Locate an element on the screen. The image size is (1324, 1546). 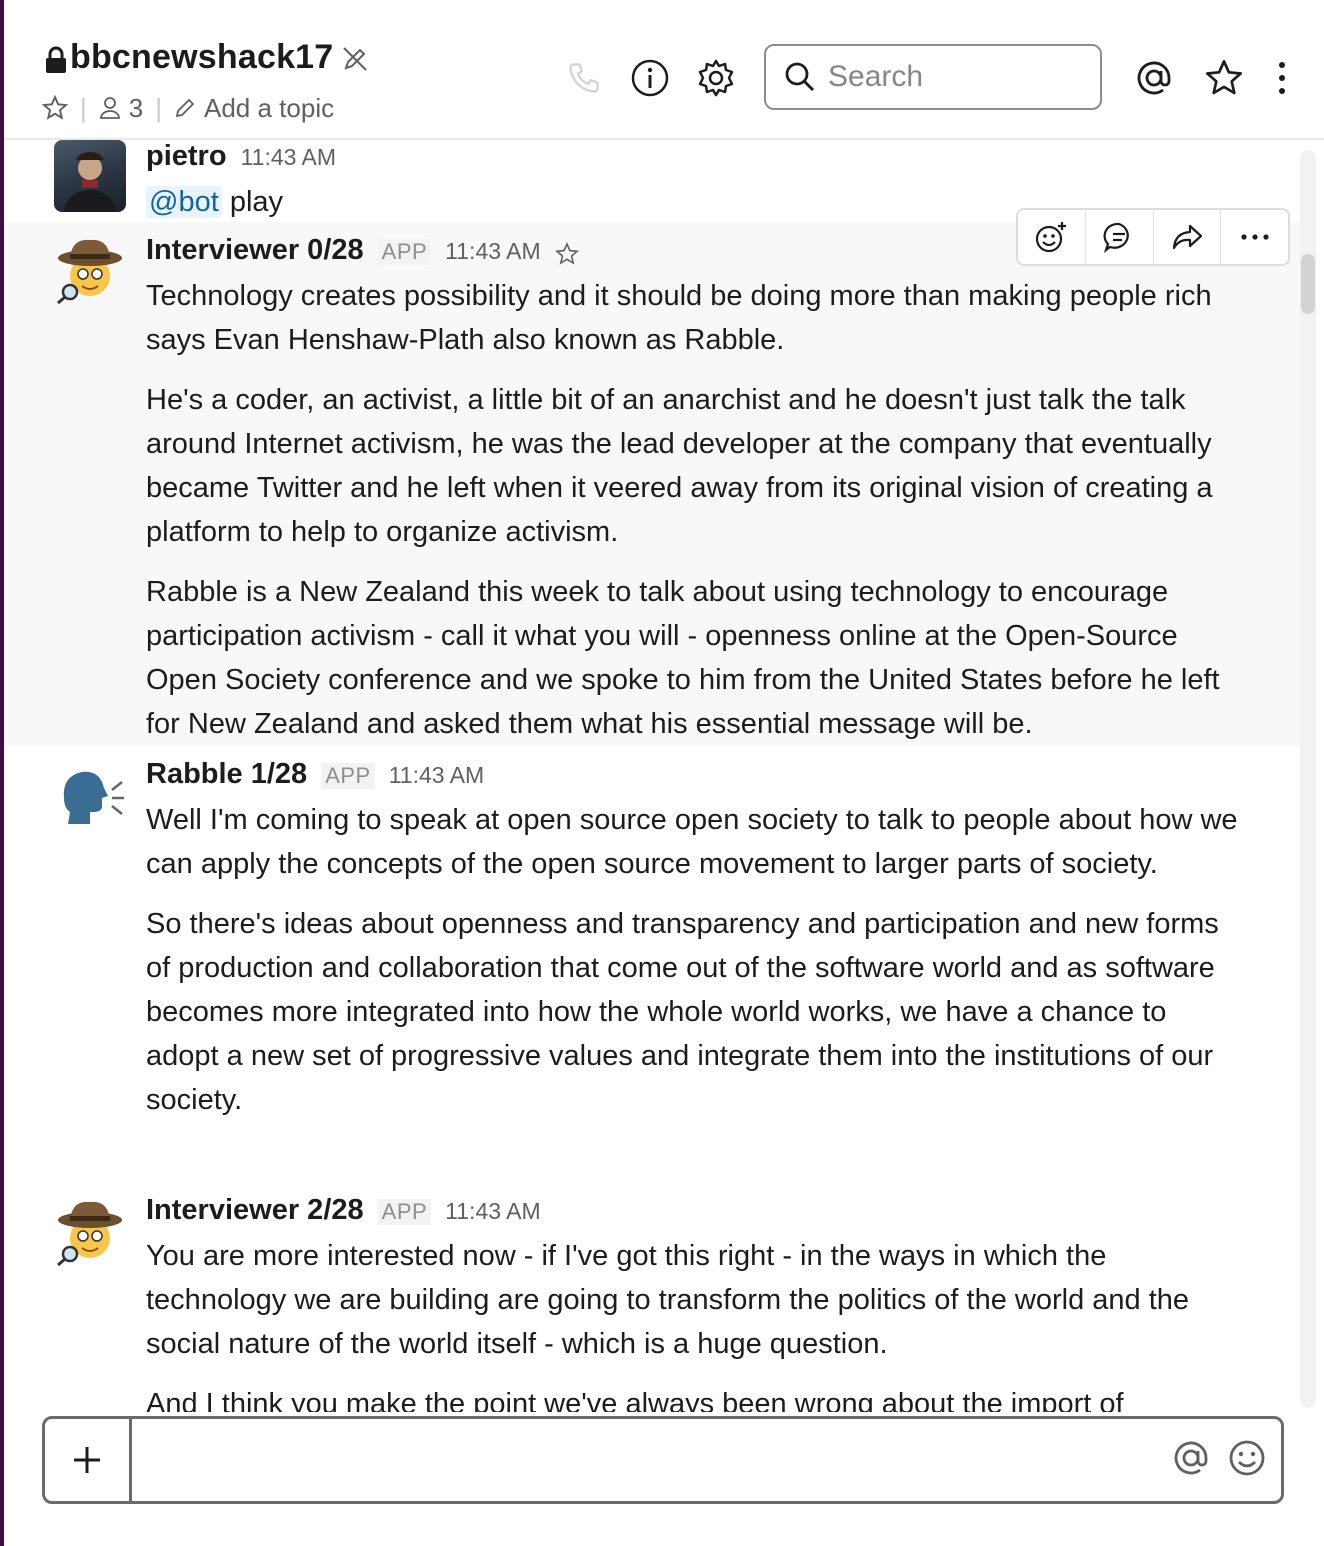
pencil-icon is located at coordinates (185, 108).